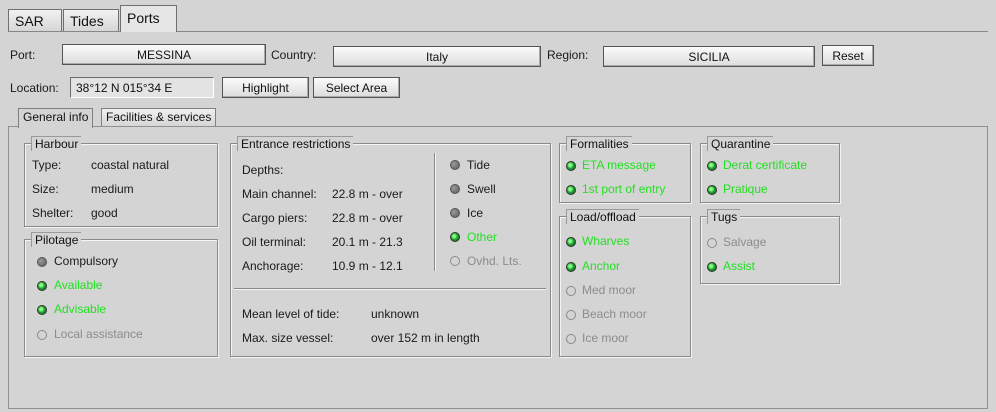 This screenshot has height=412, width=996. Describe the element at coordinates (142, 87) in the screenshot. I see `location-field: 38°12 N 015°34 E` at that location.